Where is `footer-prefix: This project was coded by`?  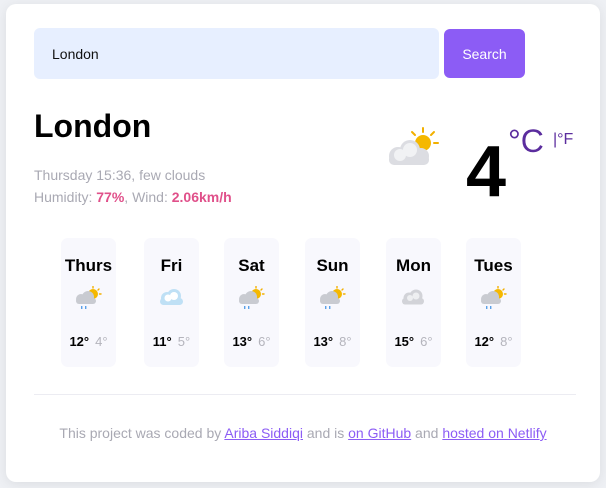 footer-prefix: This project was coded by is located at coordinates (142, 433).